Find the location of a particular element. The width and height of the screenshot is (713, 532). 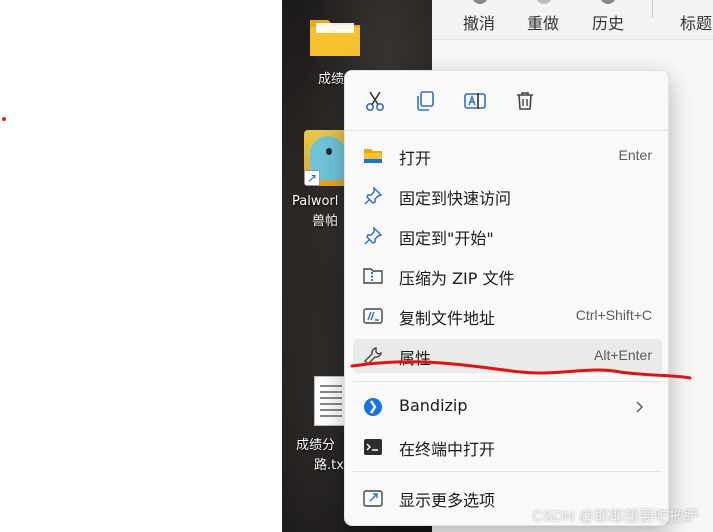

menu-item-label: 属性 is located at coordinates (415, 358).